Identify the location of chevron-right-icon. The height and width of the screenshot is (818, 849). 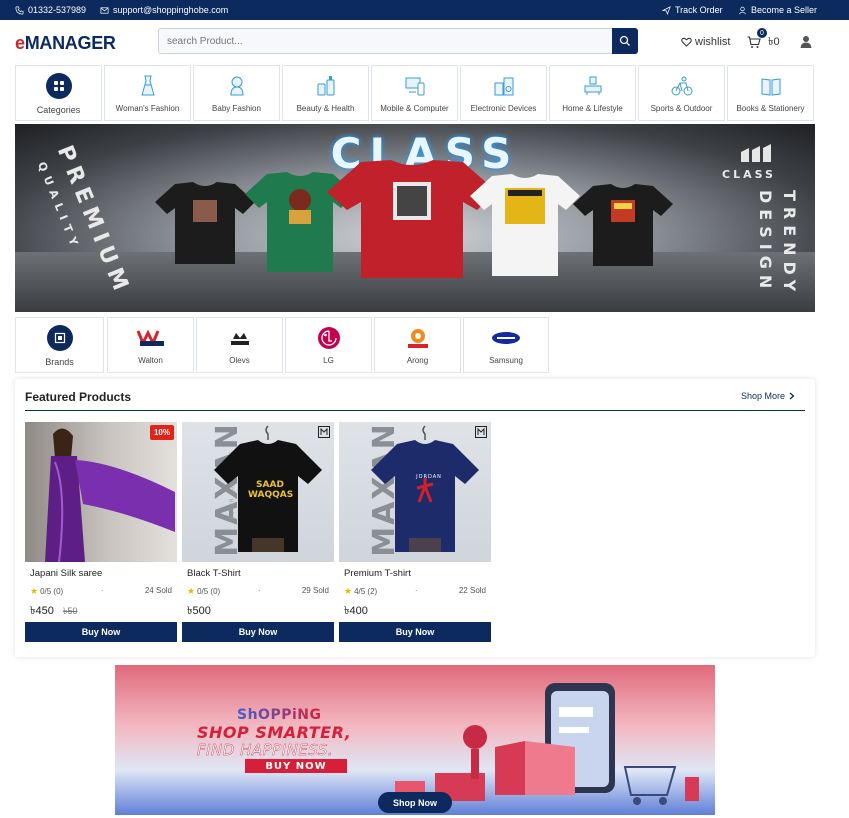
(792, 396).